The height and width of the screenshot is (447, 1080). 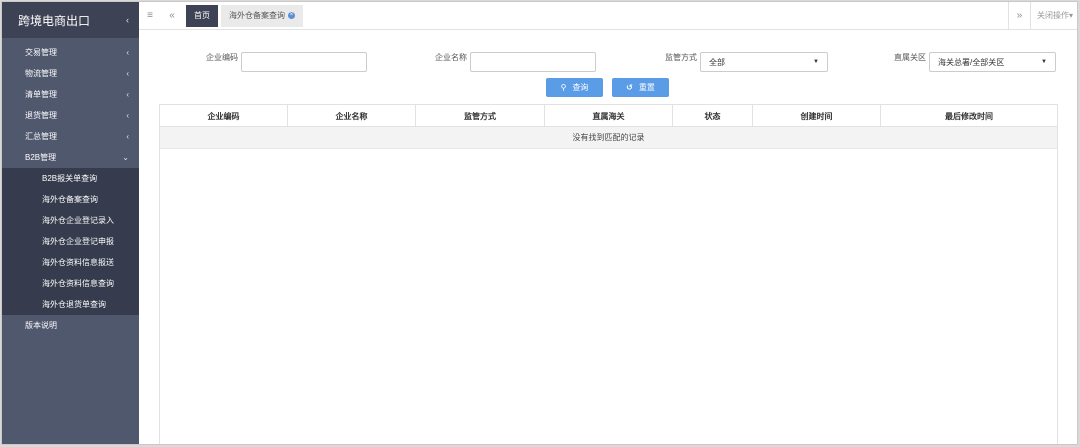 What do you see at coordinates (352, 116) in the screenshot?
I see `column-header-company-name: 企业名称` at bounding box center [352, 116].